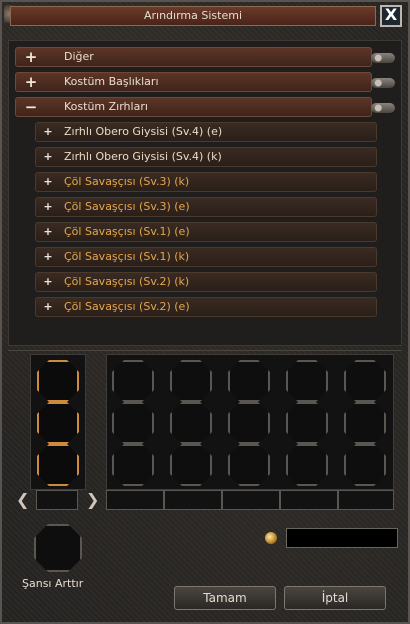 The image size is (410, 624). What do you see at coordinates (127, 181) in the screenshot?
I see `list-item-label: Çöl Savaşçısı (Sv.3) (k)` at bounding box center [127, 181].